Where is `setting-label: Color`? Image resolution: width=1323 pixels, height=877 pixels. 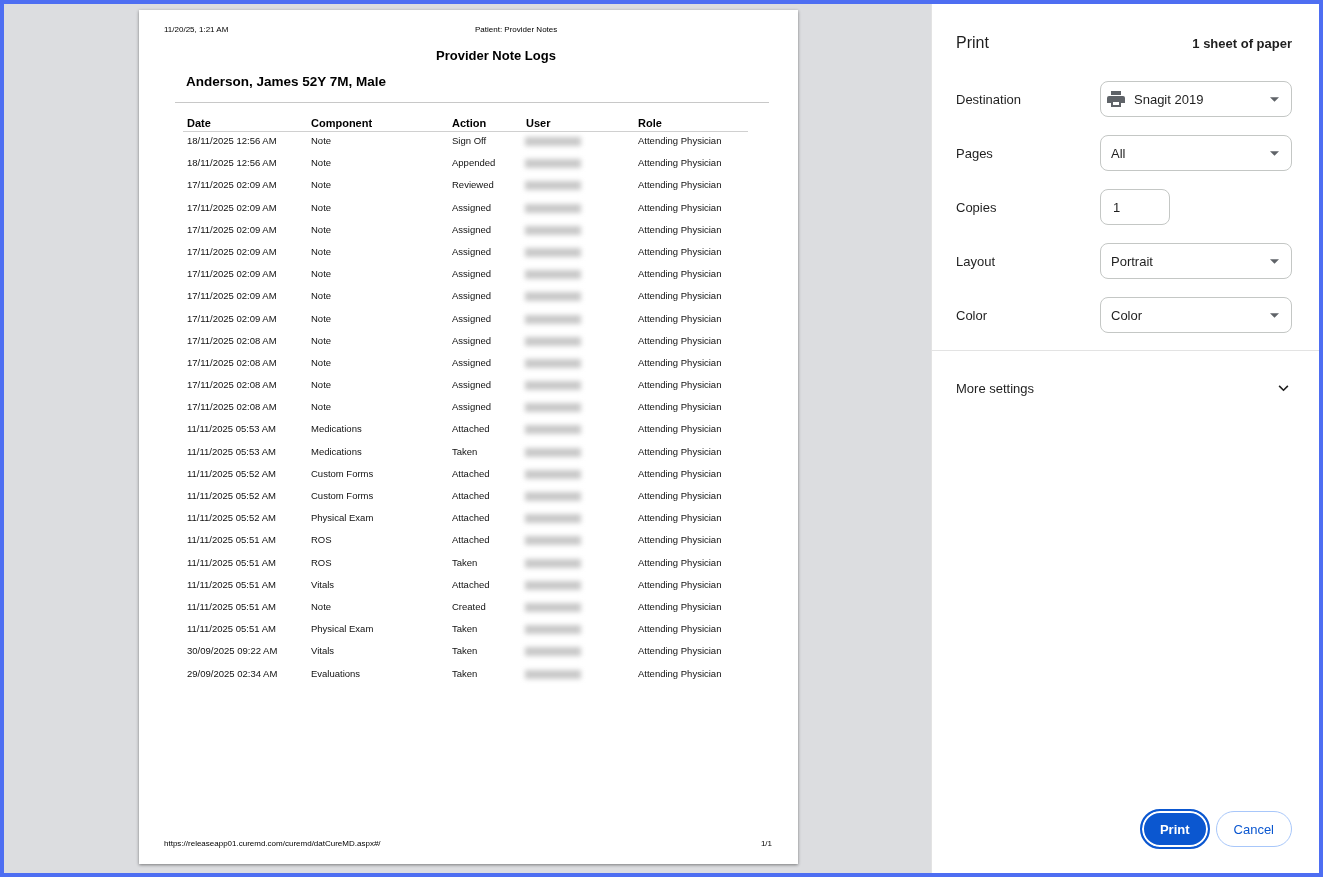 setting-label: Color is located at coordinates (972, 315).